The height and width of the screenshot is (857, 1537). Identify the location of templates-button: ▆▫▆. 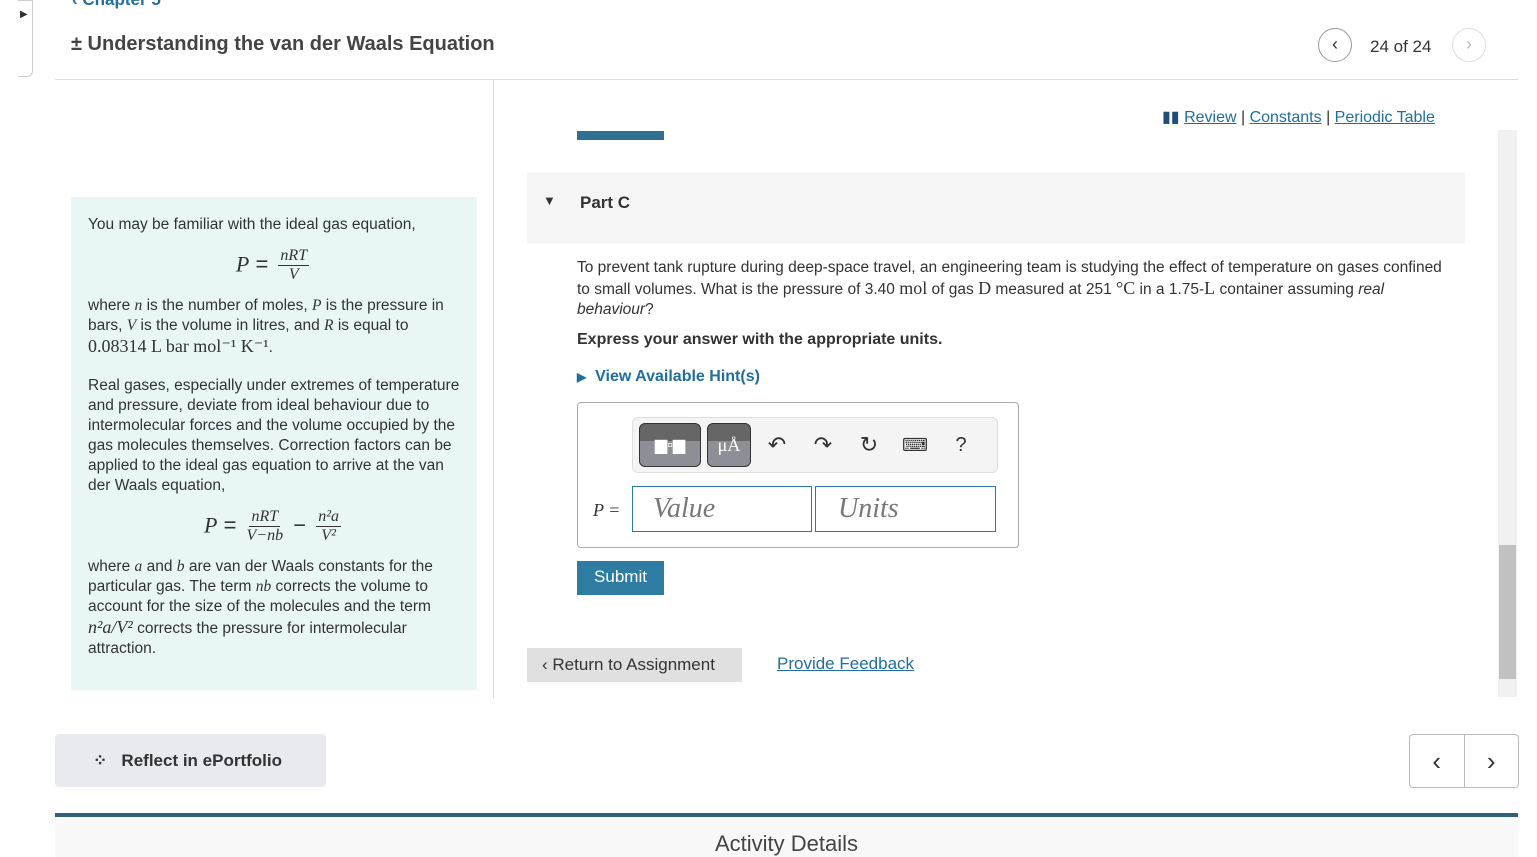
(670, 445).